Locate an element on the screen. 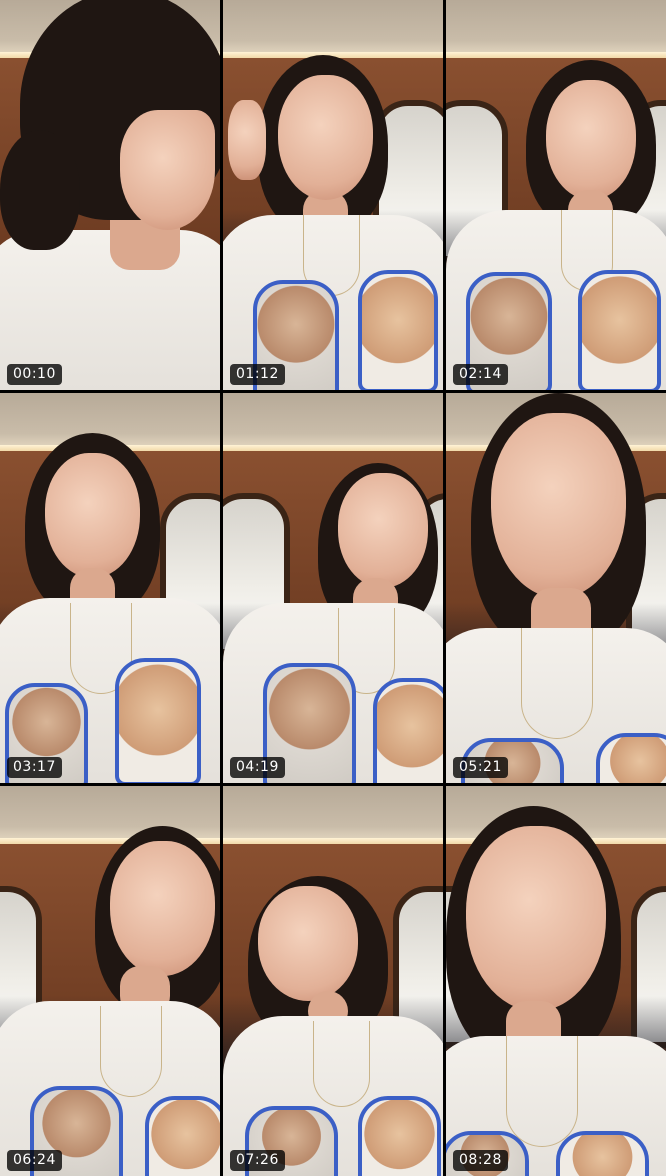 The image size is (666, 1176). timestamp-badge: 06:24 is located at coordinates (34, 1160).